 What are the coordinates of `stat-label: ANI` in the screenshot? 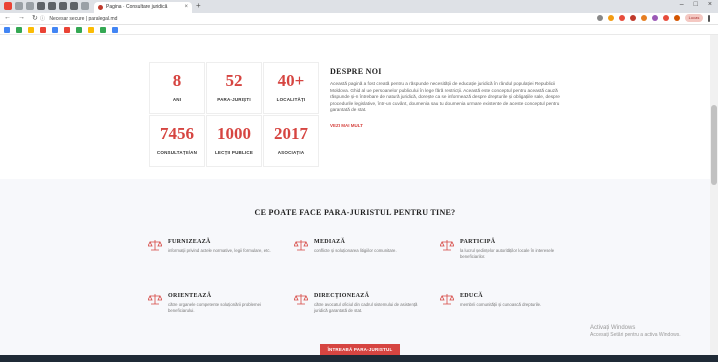 It's located at (177, 99).